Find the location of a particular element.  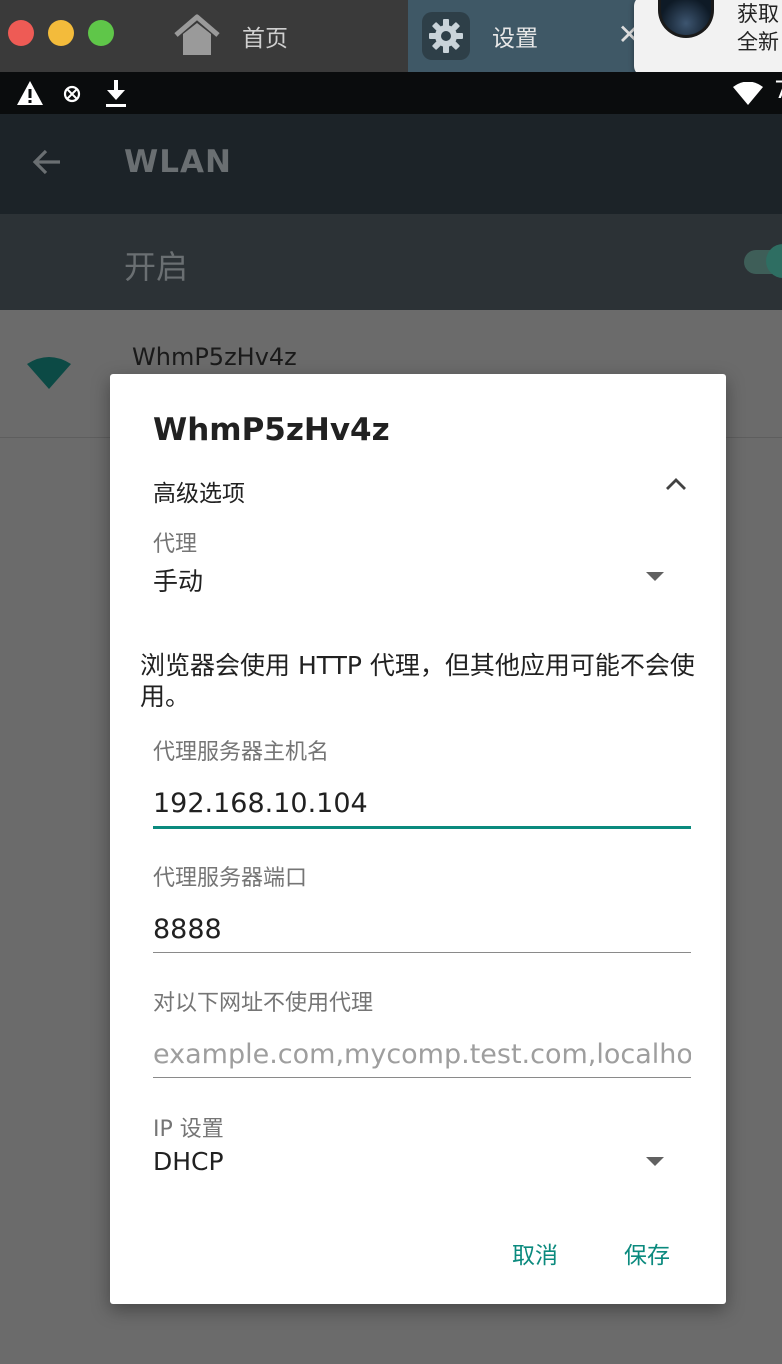

proxy-port-label: 代理服务器端口 is located at coordinates (230, 878).